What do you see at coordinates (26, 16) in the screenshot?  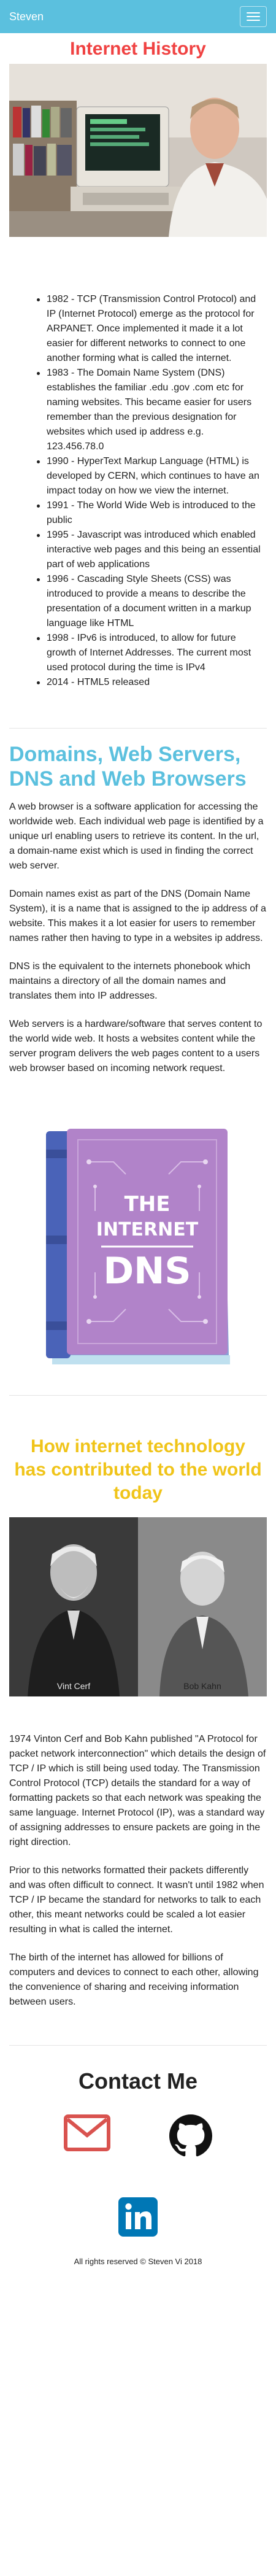 I see `brand-link: Steven` at bounding box center [26, 16].